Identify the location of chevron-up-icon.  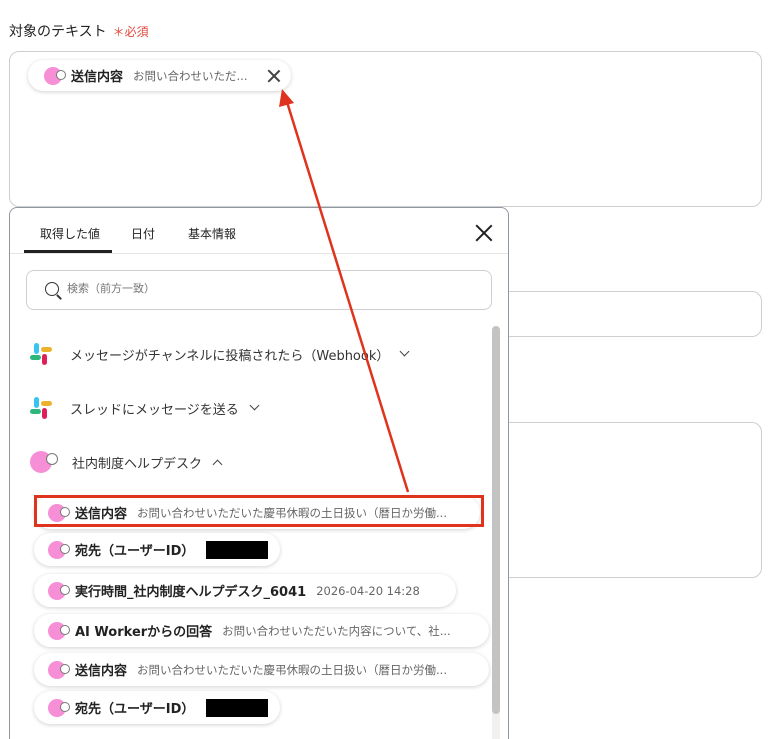
(217, 464).